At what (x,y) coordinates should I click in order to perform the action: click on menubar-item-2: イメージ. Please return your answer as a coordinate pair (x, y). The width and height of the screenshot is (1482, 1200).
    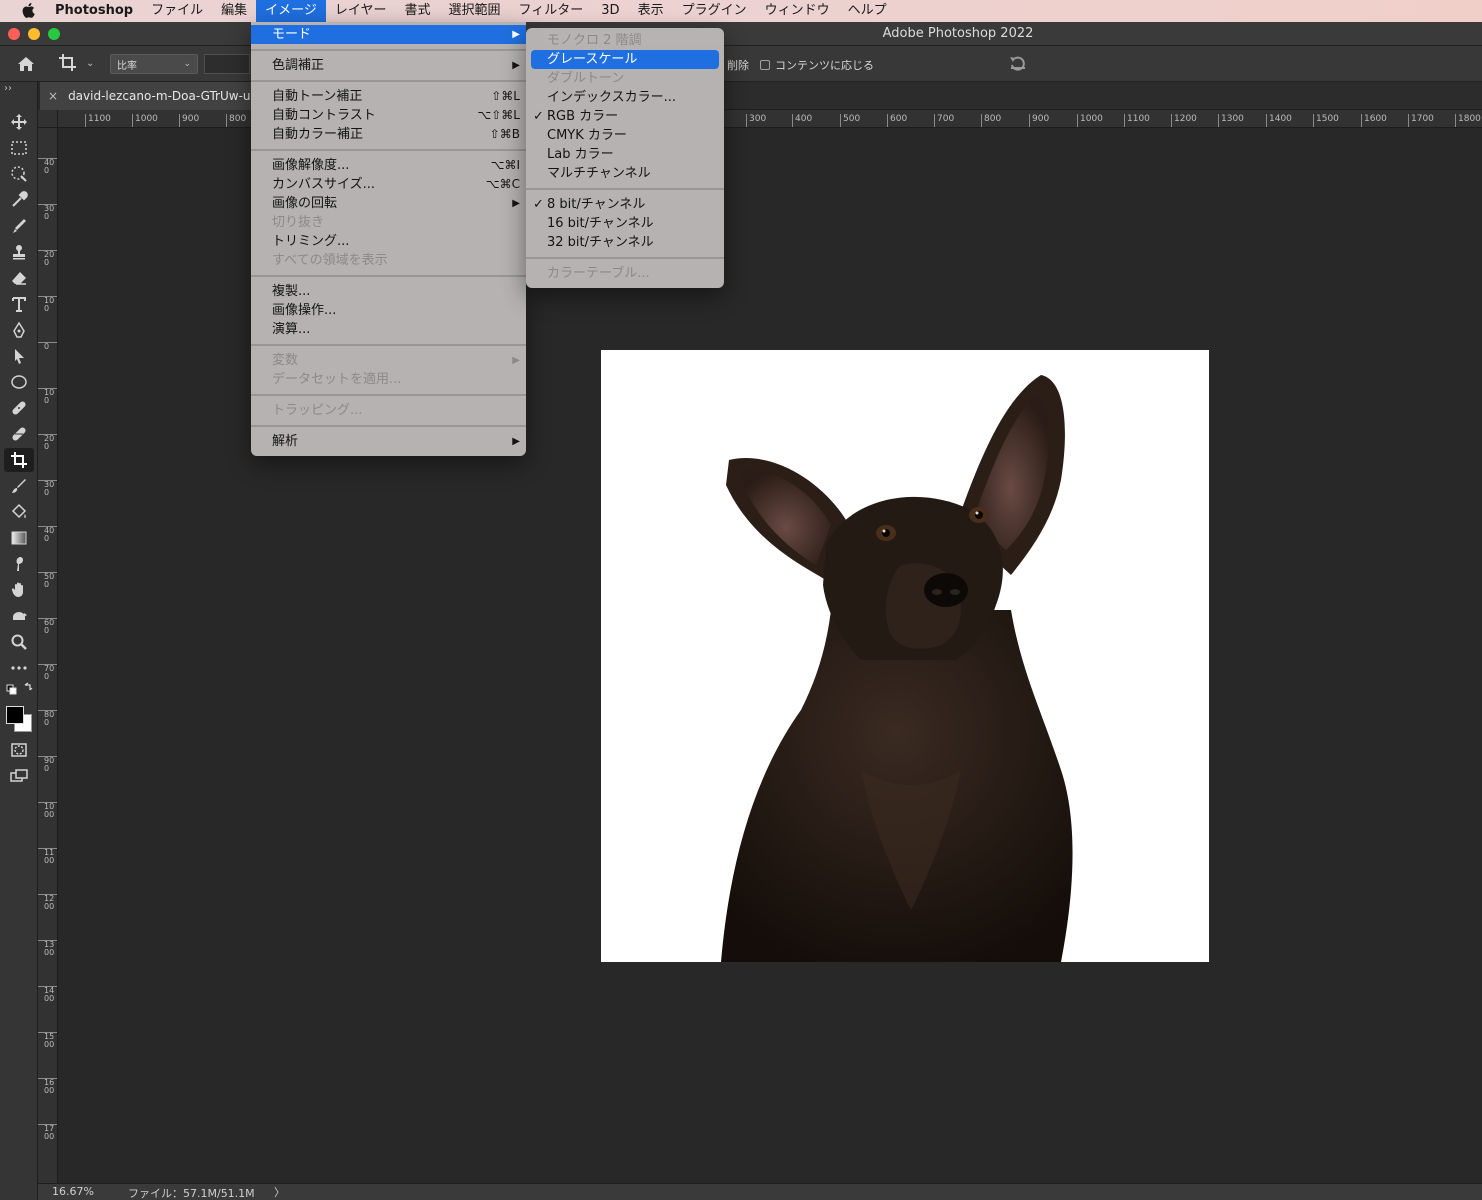
    Looking at the image, I should click on (291, 11).